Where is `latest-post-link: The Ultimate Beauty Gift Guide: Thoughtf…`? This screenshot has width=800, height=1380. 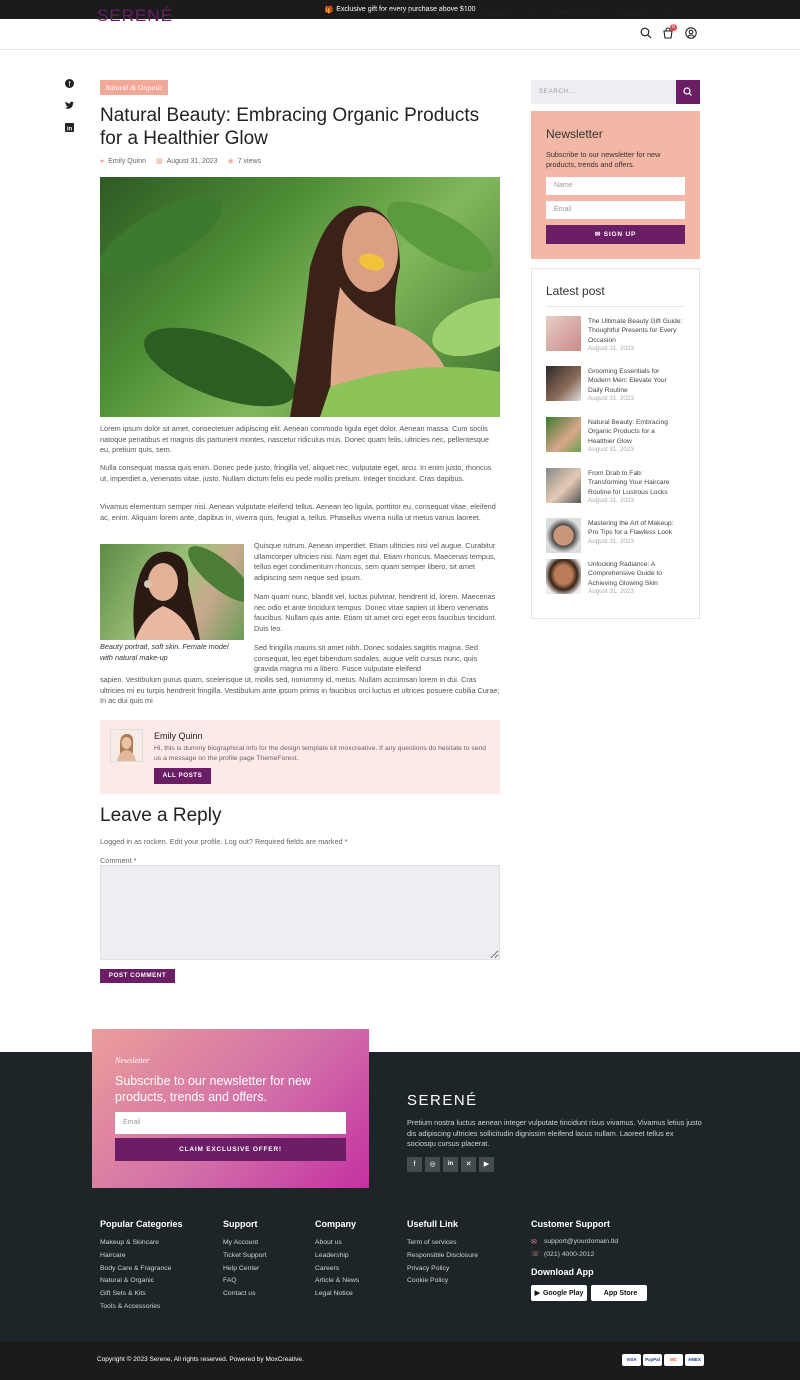
latest-post-link: The Ultimate Beauty Gift Guide: Thoughtf… is located at coordinates (635, 331).